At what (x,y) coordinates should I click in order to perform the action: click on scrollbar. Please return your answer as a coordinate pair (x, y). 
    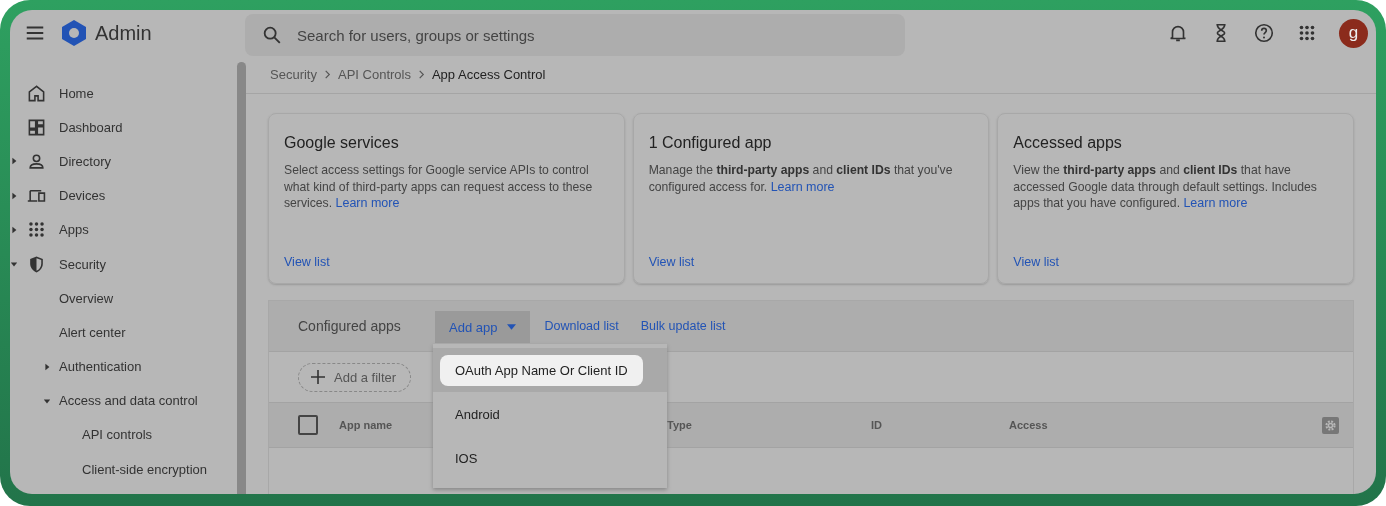
    Looking at the image, I should click on (241, 278).